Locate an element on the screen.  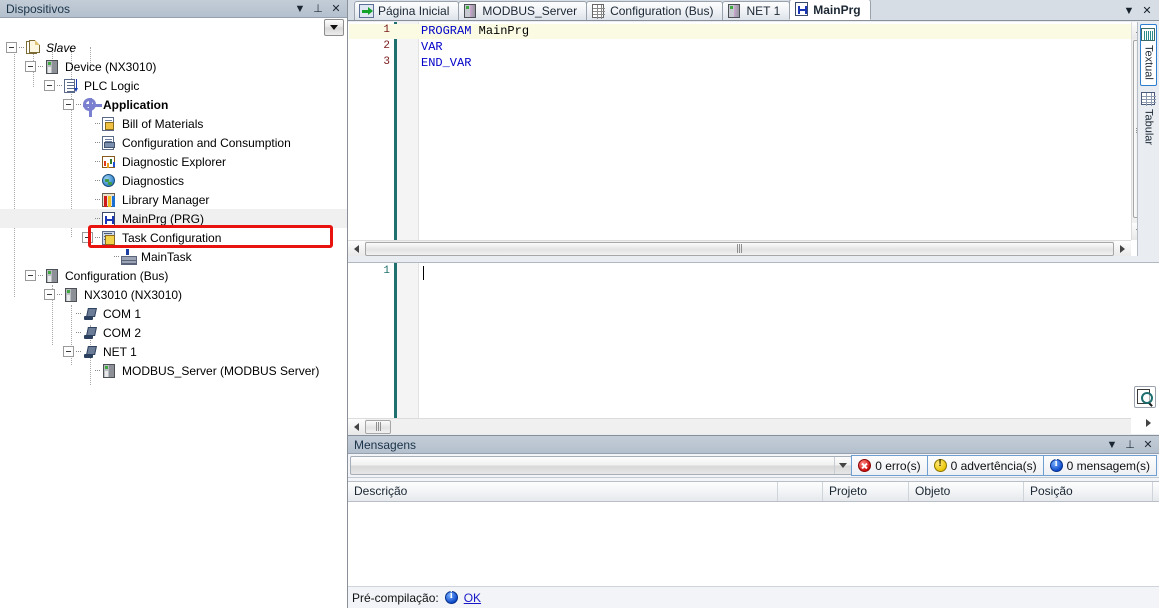
tabbar-close-icon: ✕ is located at coordinates (1147, 11).